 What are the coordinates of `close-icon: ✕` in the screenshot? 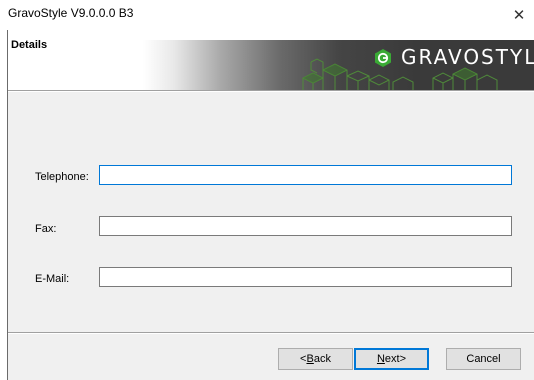 It's located at (519, 15).